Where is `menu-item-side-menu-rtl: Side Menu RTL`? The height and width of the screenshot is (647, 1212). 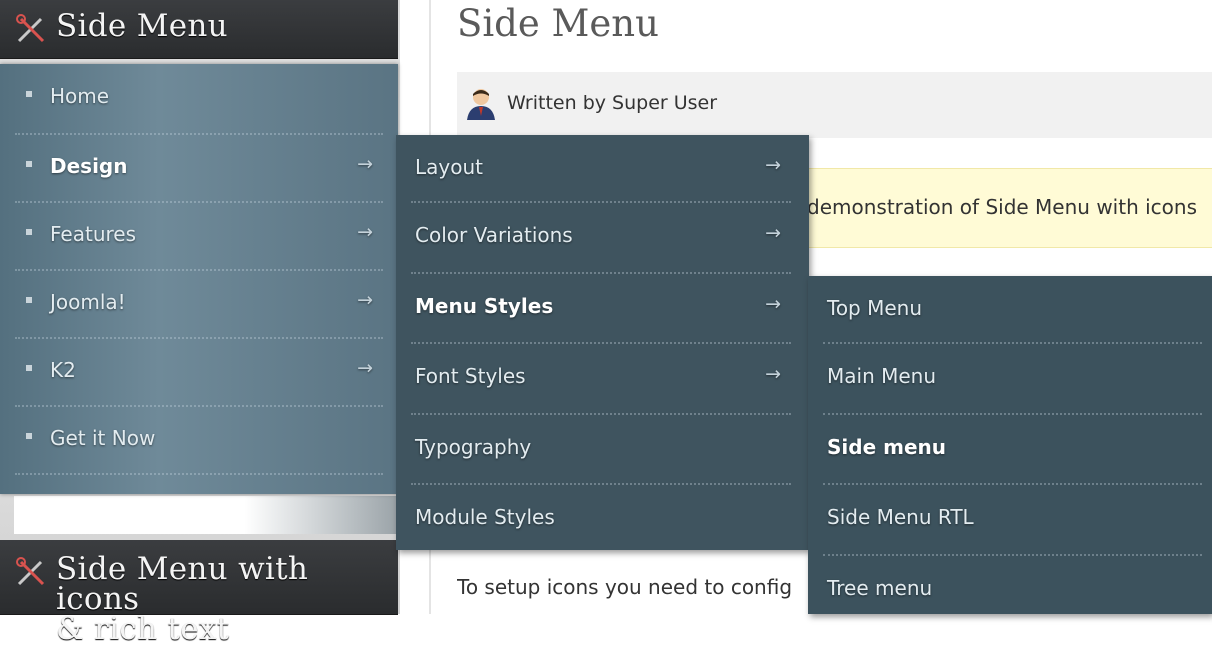 menu-item-side-menu-rtl: Side Menu RTL is located at coordinates (1012, 520).